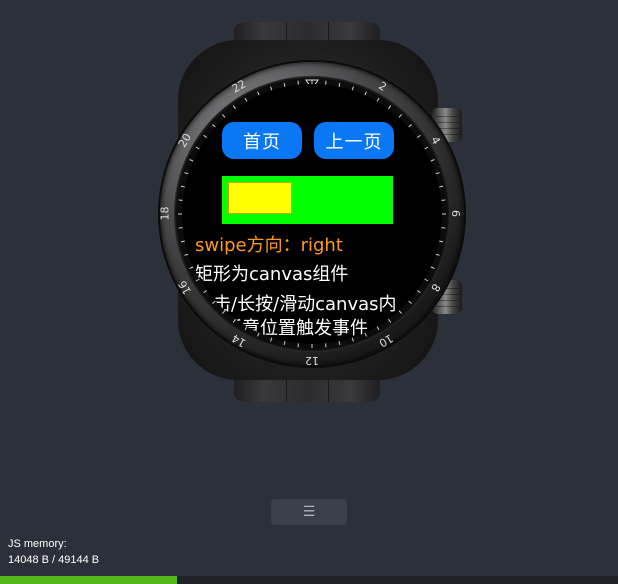 This screenshot has width=618, height=584. I want to click on menu-button: ☰, so click(309, 512).